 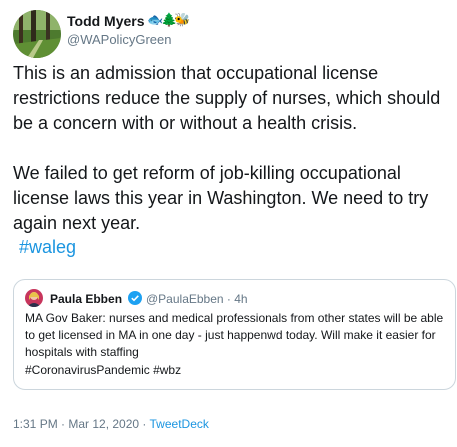 What do you see at coordinates (179, 424) in the screenshot?
I see `tweet-source-link: TweetDeck` at bounding box center [179, 424].